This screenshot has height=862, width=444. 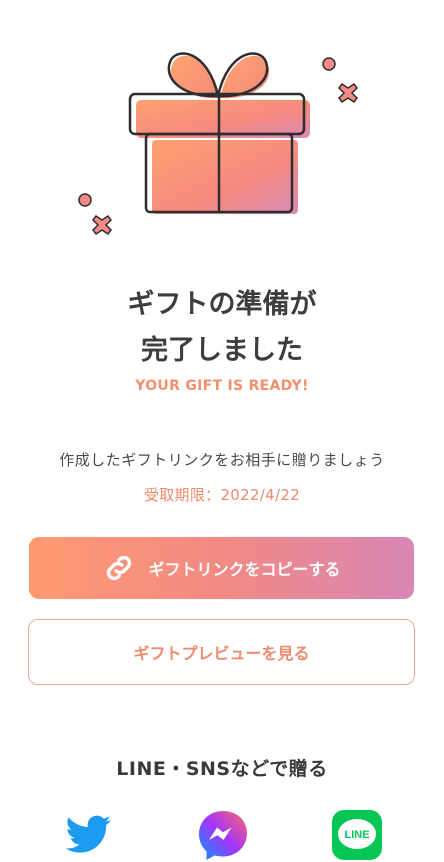 I want to click on page-title-line1: ギフトの準備が, so click(x=222, y=304).